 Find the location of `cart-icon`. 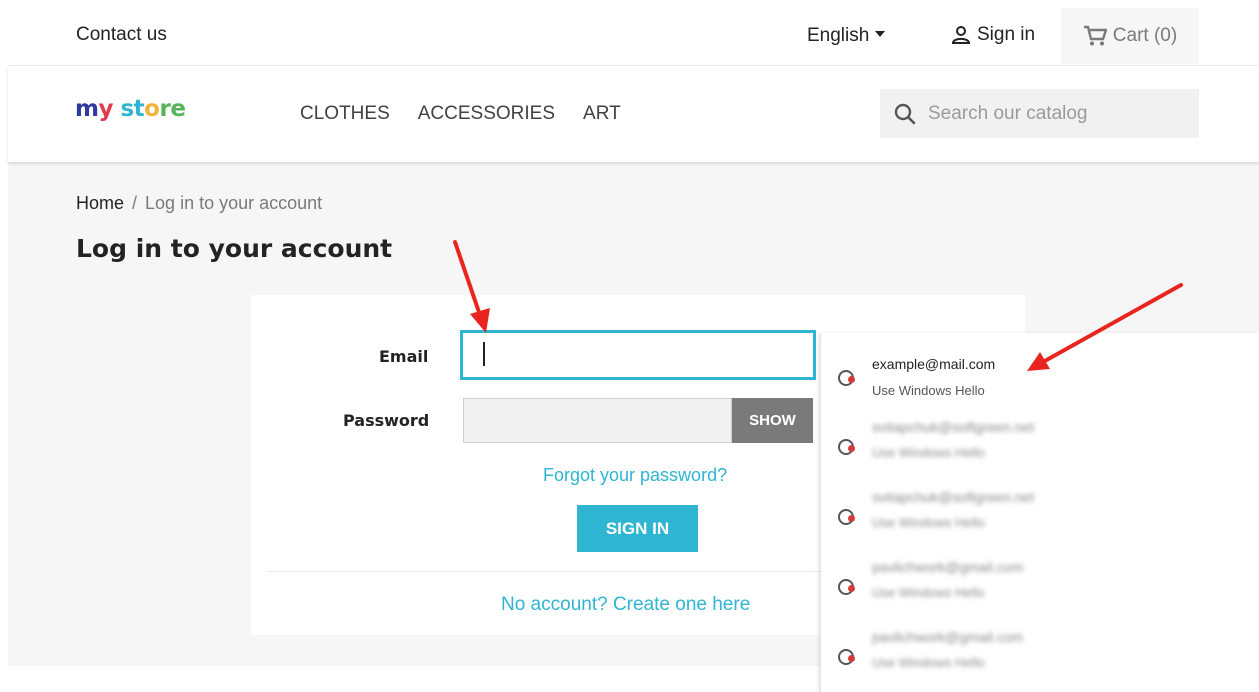

cart-icon is located at coordinates (1095, 35).